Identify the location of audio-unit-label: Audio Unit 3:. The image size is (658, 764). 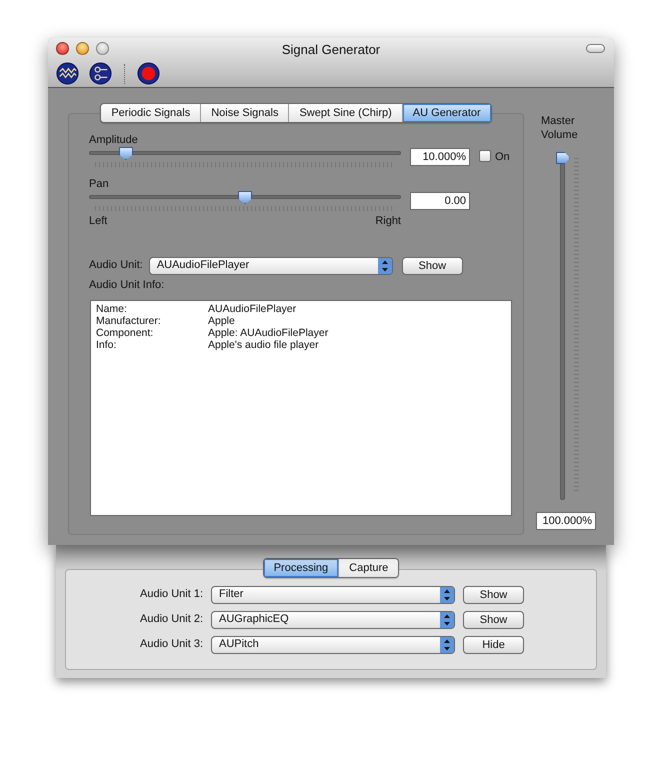
(171, 644).